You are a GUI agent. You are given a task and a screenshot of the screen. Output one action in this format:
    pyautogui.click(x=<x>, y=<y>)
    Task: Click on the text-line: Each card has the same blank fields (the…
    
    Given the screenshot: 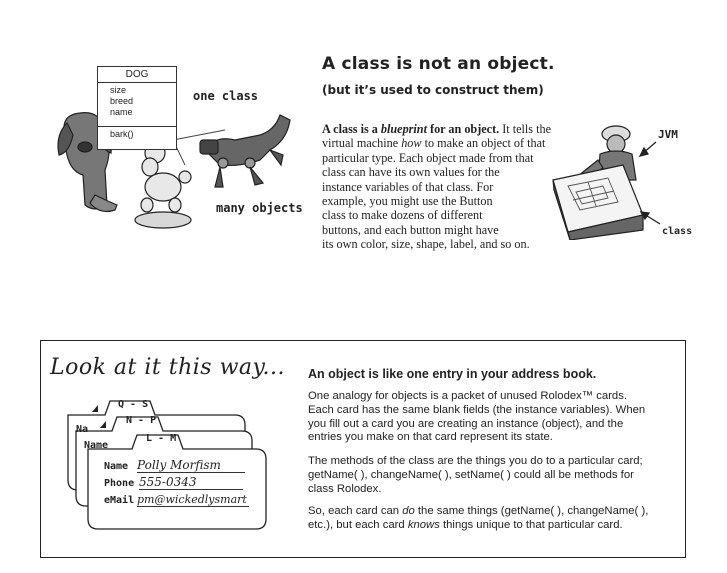 What is the action you would take?
    pyautogui.click(x=477, y=409)
    